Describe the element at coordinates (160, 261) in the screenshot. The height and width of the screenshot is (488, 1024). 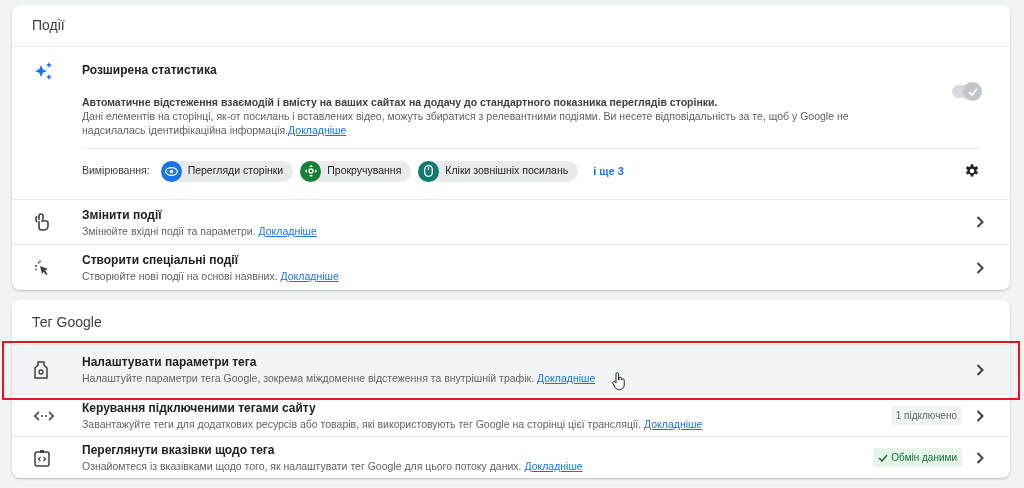
I see `row-title: Створити спеціальні події` at that location.